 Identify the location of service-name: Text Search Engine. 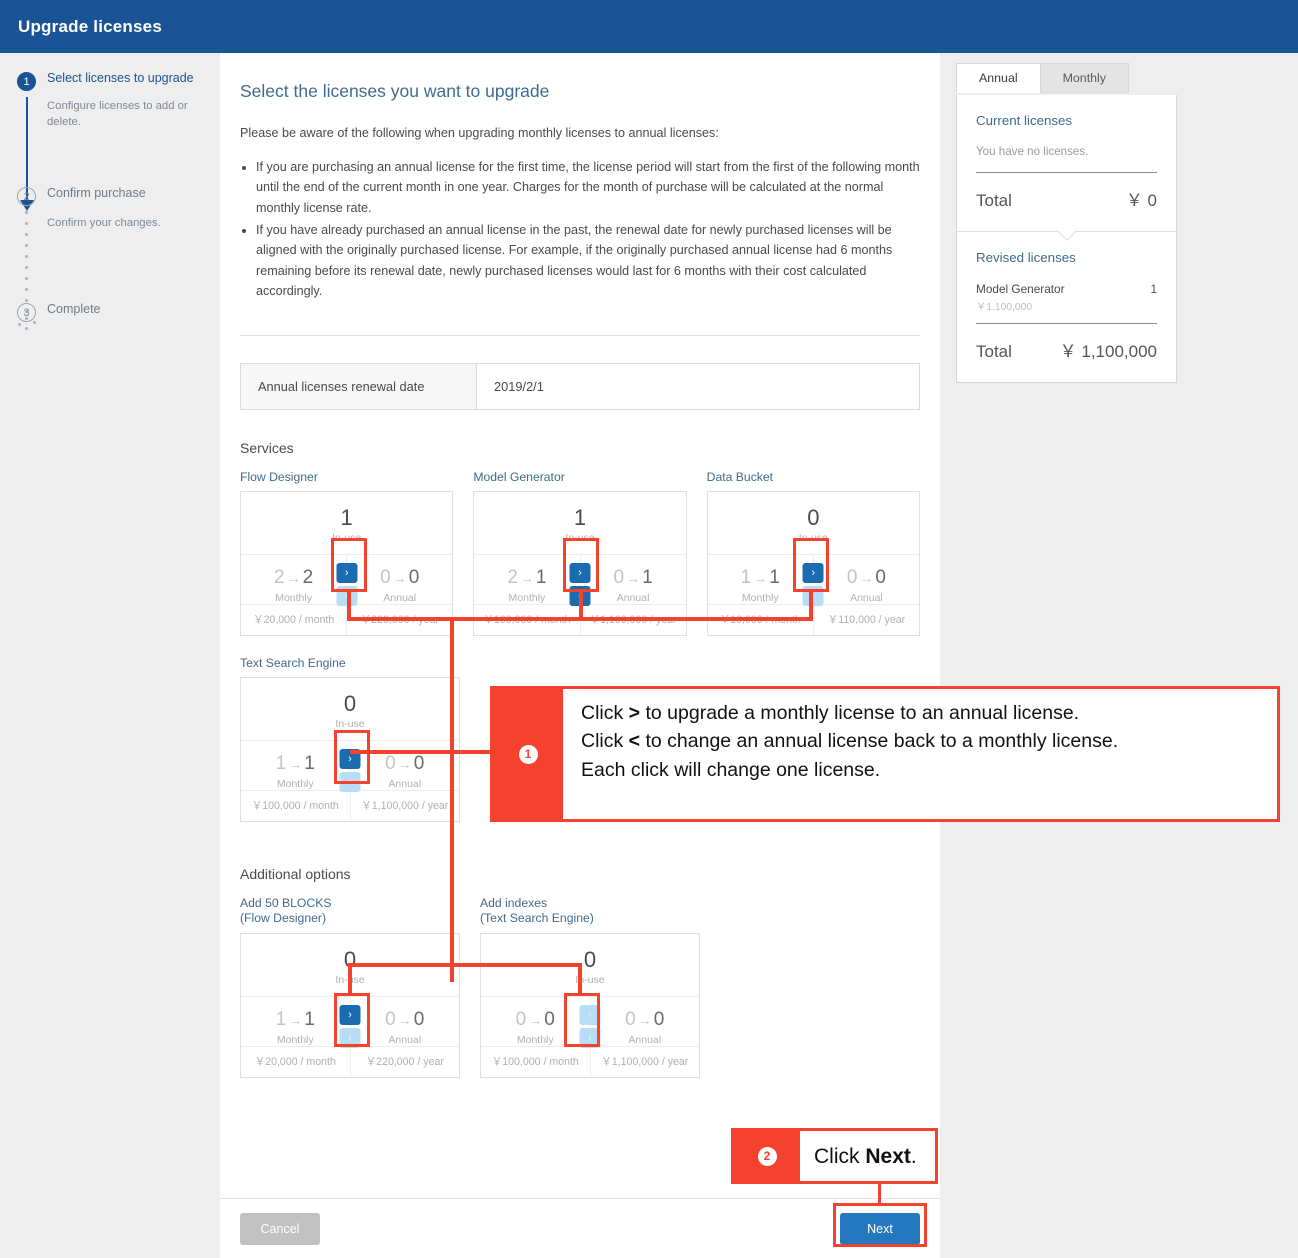
(293, 662).